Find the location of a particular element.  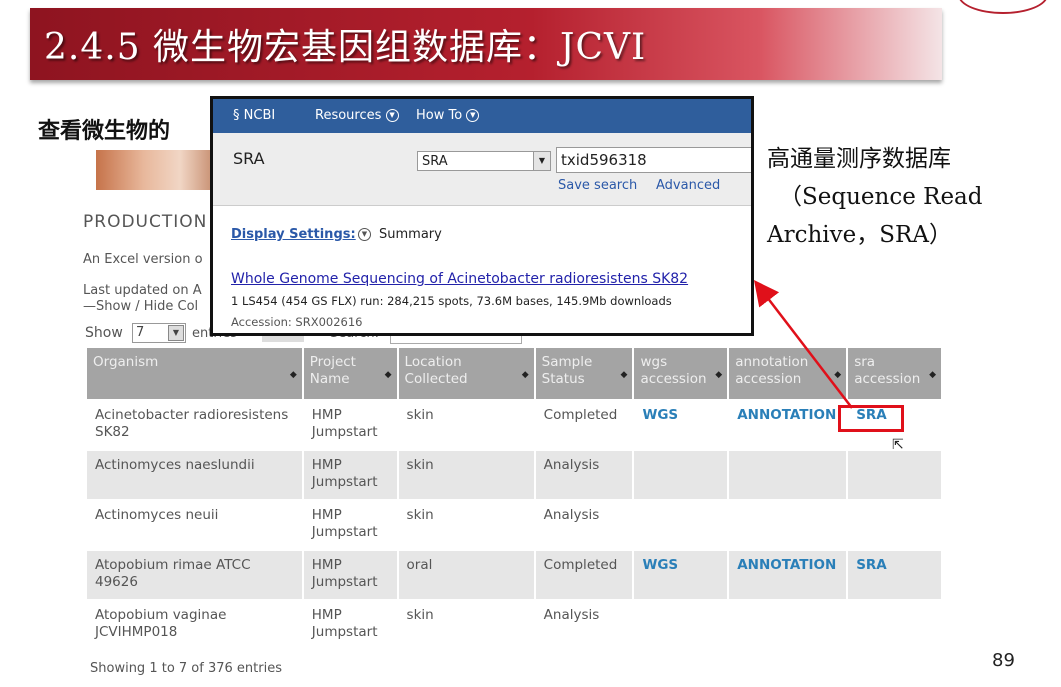

sra-highlight-box is located at coordinates (871, 418).